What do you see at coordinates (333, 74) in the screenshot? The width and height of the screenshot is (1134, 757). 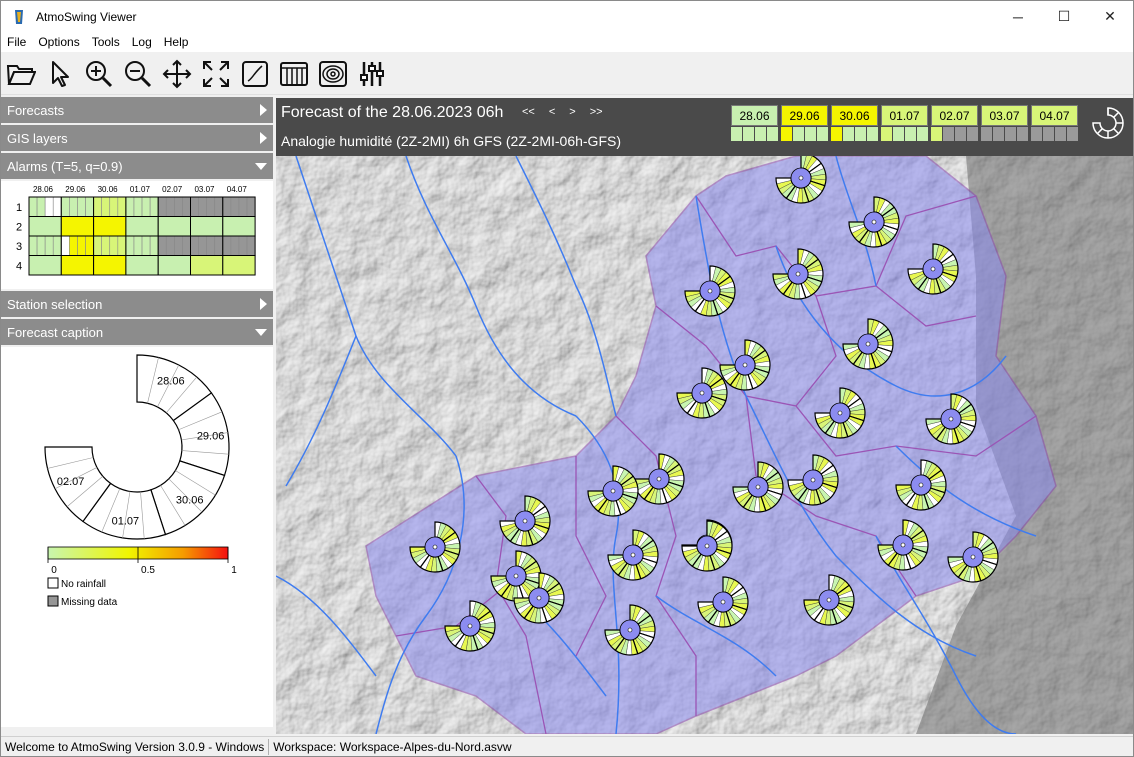 I see `contour-button` at bounding box center [333, 74].